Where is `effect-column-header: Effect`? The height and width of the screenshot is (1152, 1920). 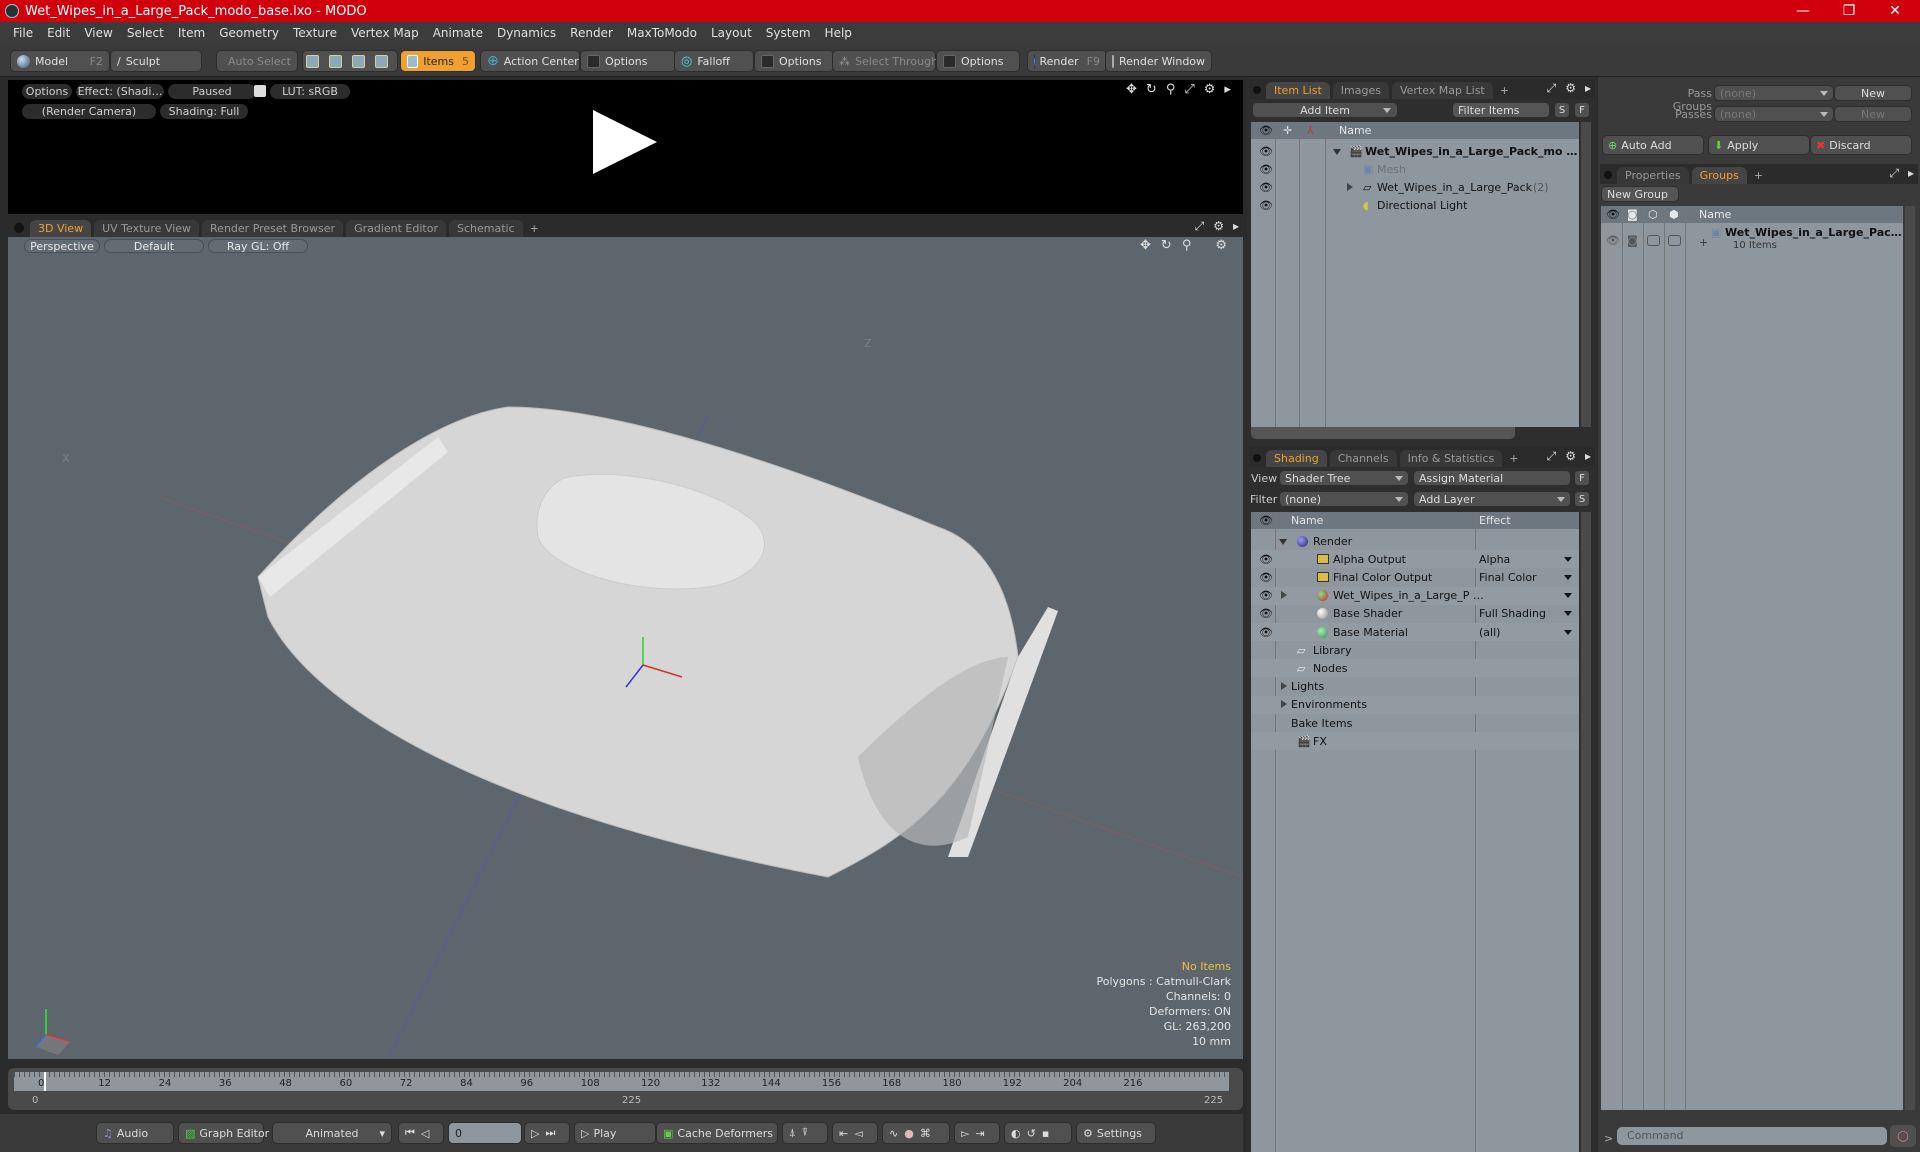 effect-column-header: Effect is located at coordinates (1495, 520).